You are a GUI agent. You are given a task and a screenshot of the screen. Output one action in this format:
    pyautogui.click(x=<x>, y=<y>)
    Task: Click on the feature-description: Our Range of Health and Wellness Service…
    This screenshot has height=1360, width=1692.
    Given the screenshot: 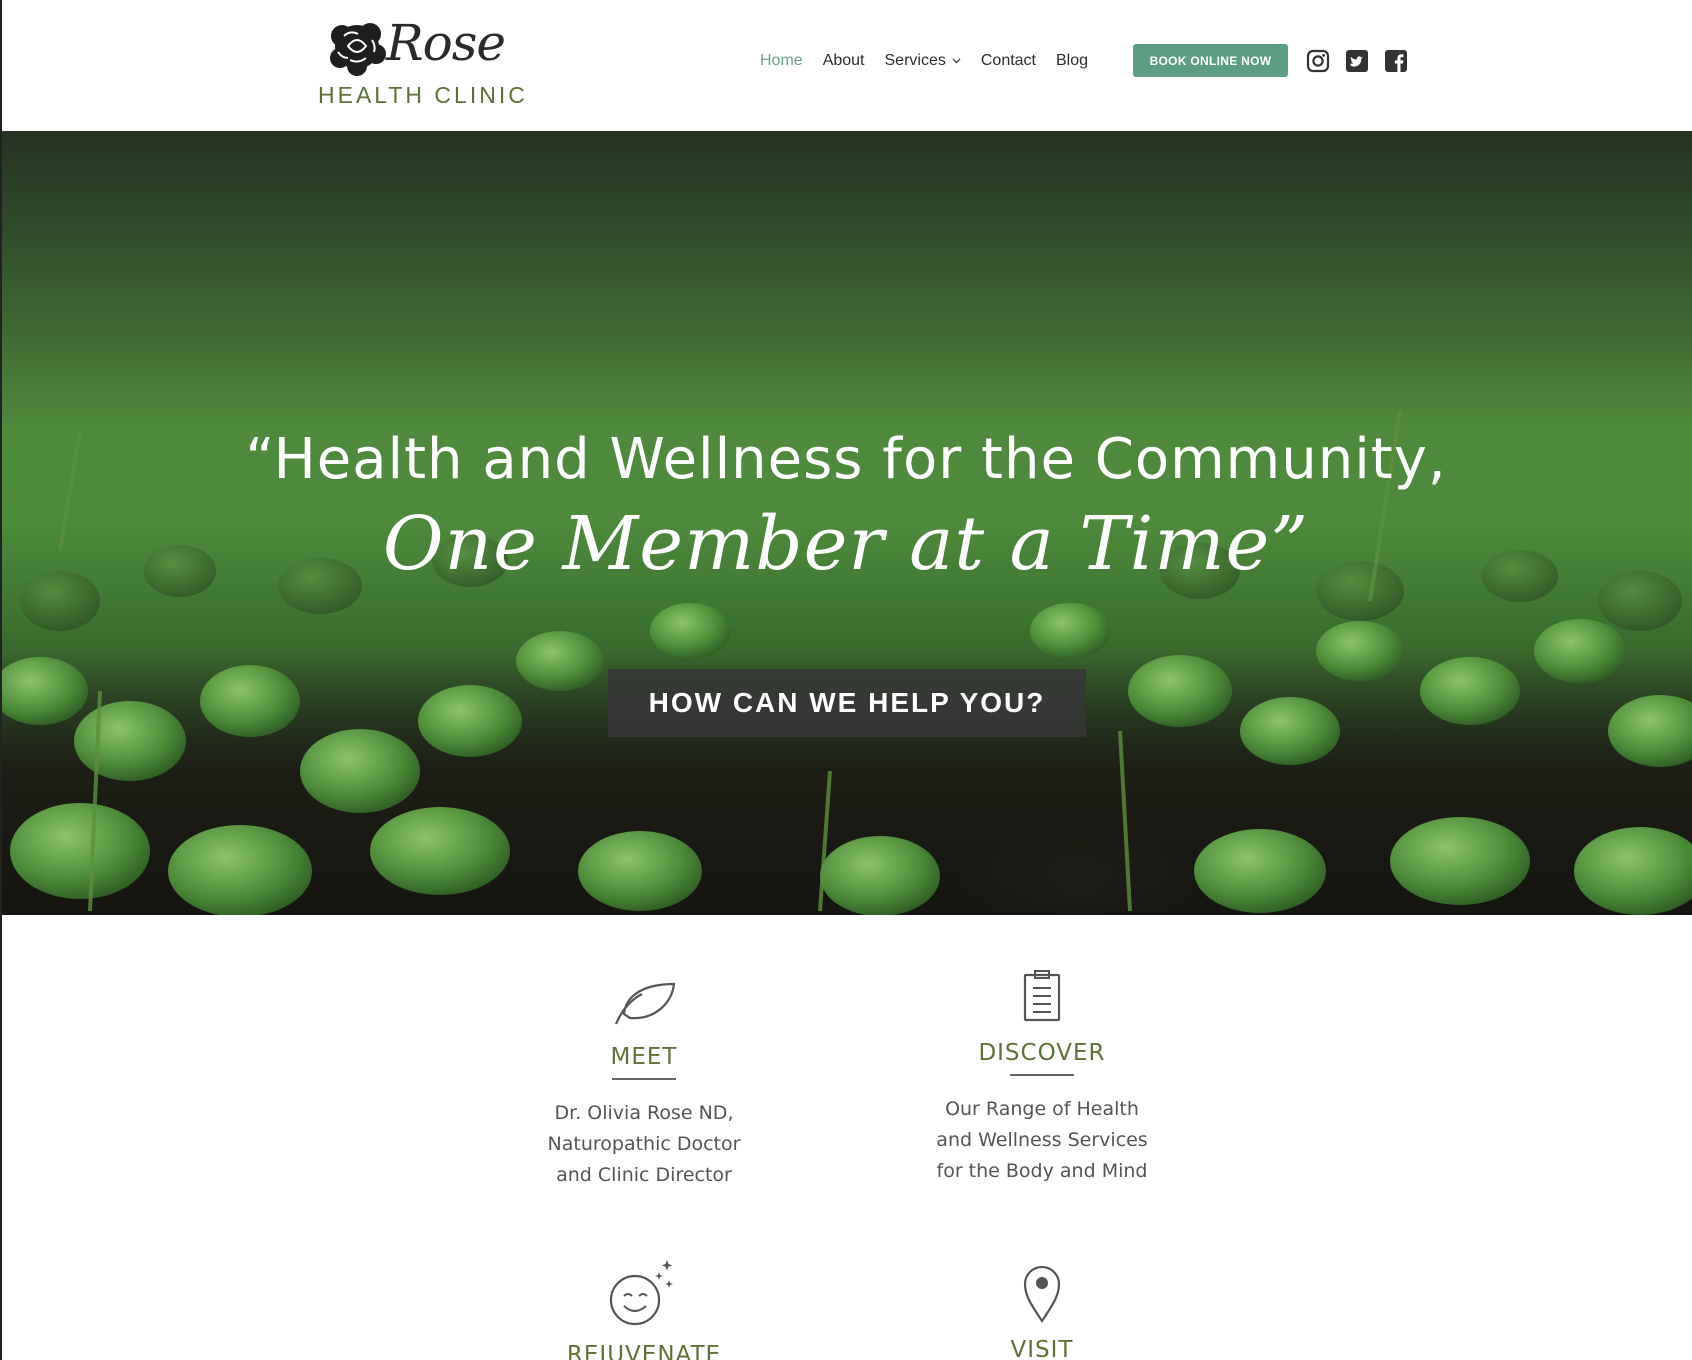 What is the action you would take?
    pyautogui.click(x=1042, y=1140)
    